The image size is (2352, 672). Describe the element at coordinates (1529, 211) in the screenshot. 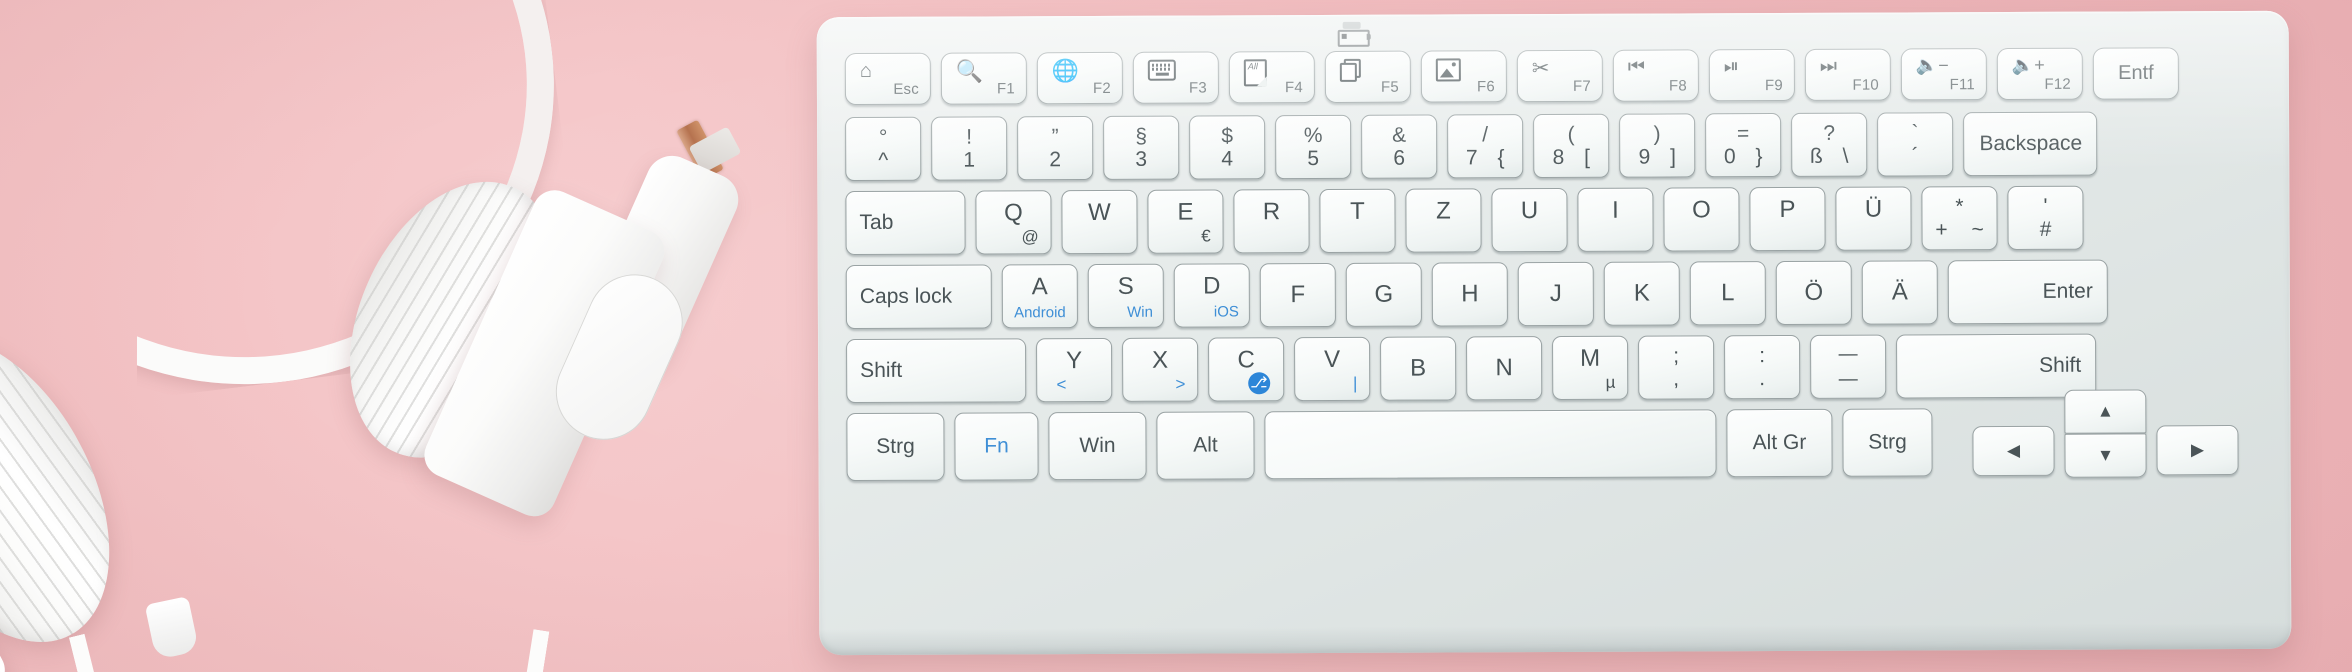

I see `key-u-label: U` at that location.